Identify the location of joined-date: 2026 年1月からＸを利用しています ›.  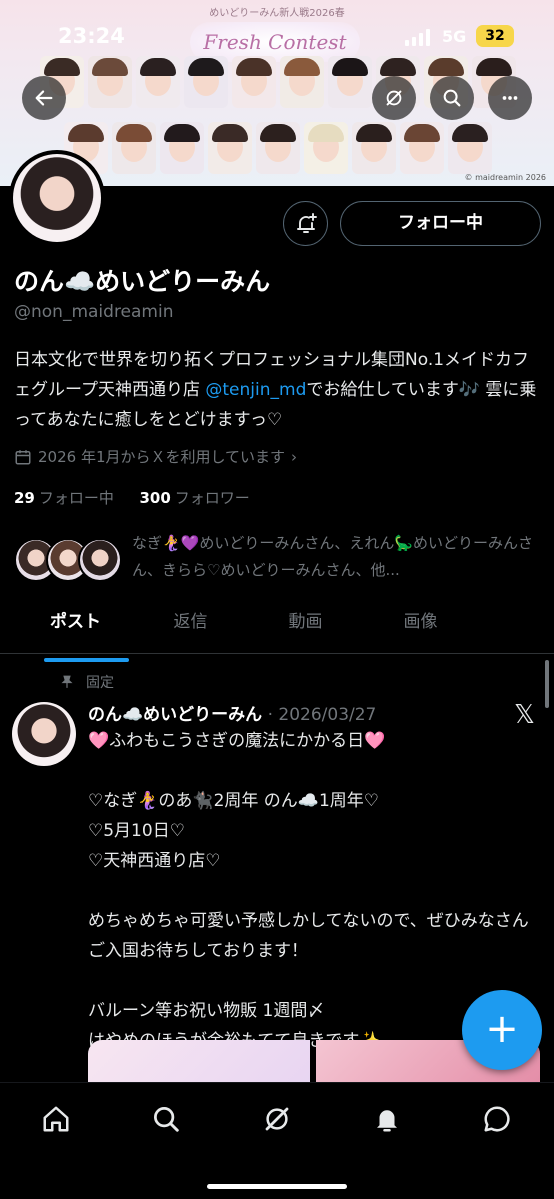
(155, 456).